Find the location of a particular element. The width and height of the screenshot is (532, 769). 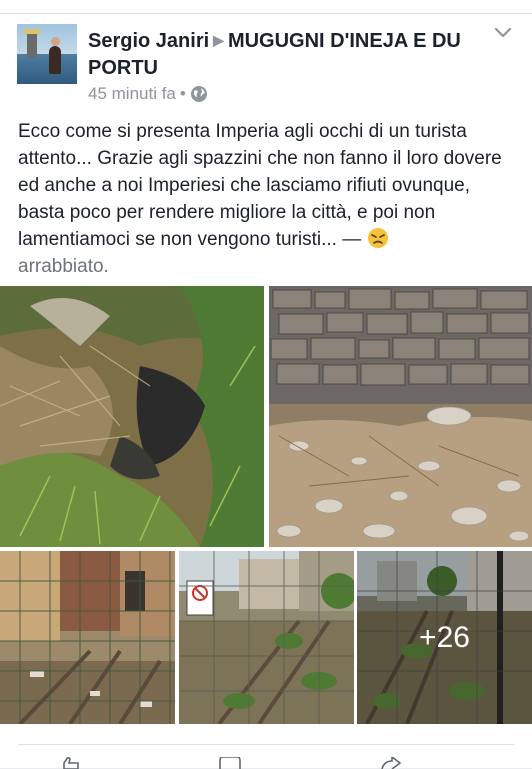

photo-sign-tracks is located at coordinates (266, 637).